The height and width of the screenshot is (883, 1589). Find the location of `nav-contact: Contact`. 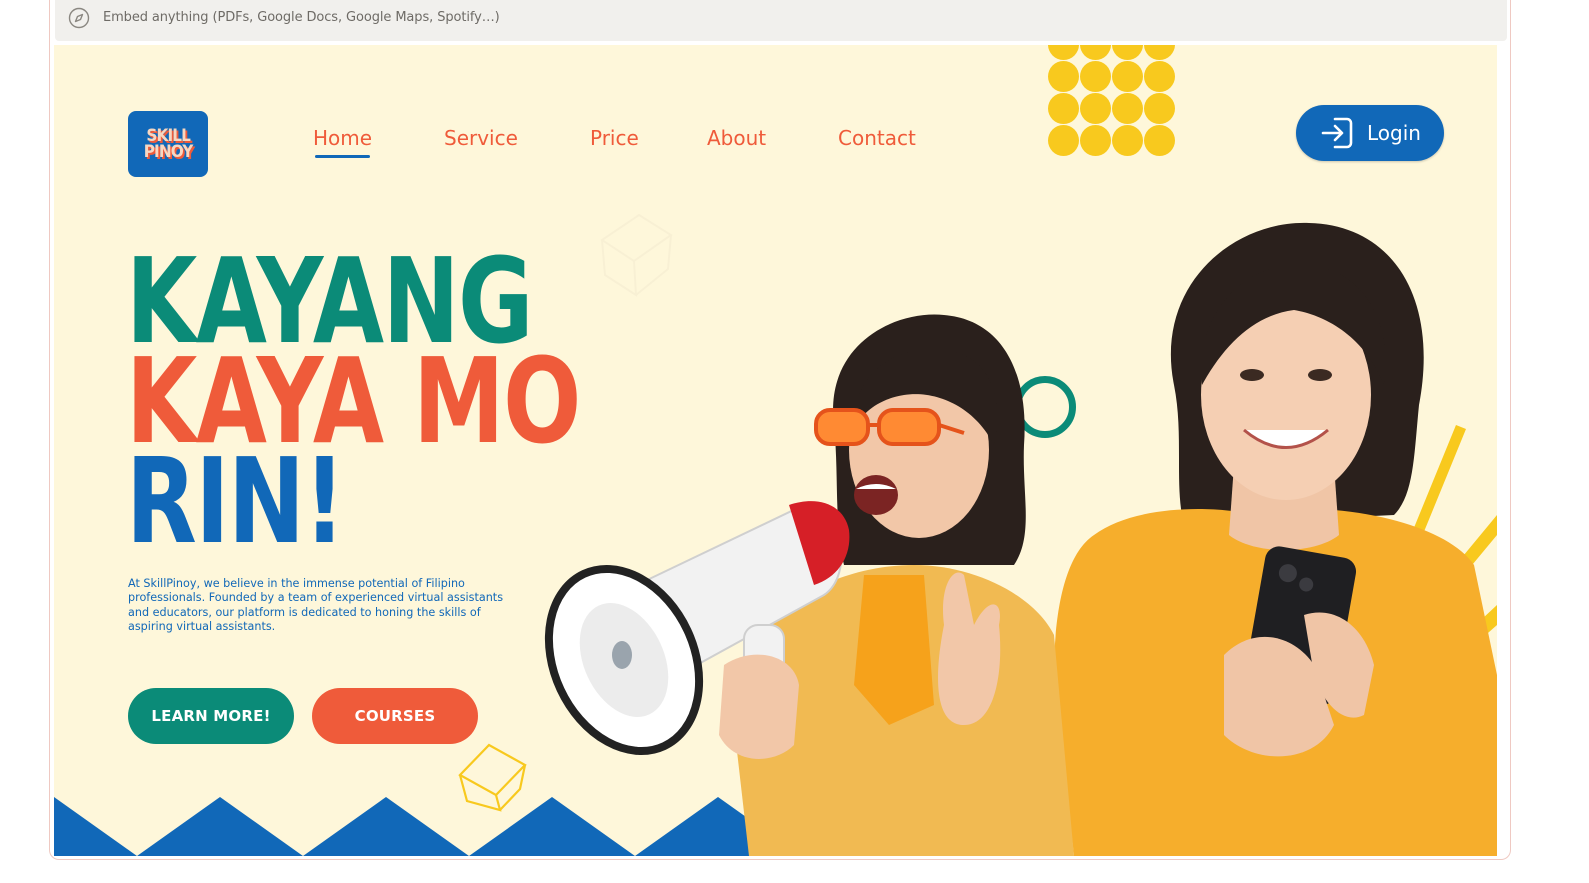

nav-contact: Contact is located at coordinates (877, 138).